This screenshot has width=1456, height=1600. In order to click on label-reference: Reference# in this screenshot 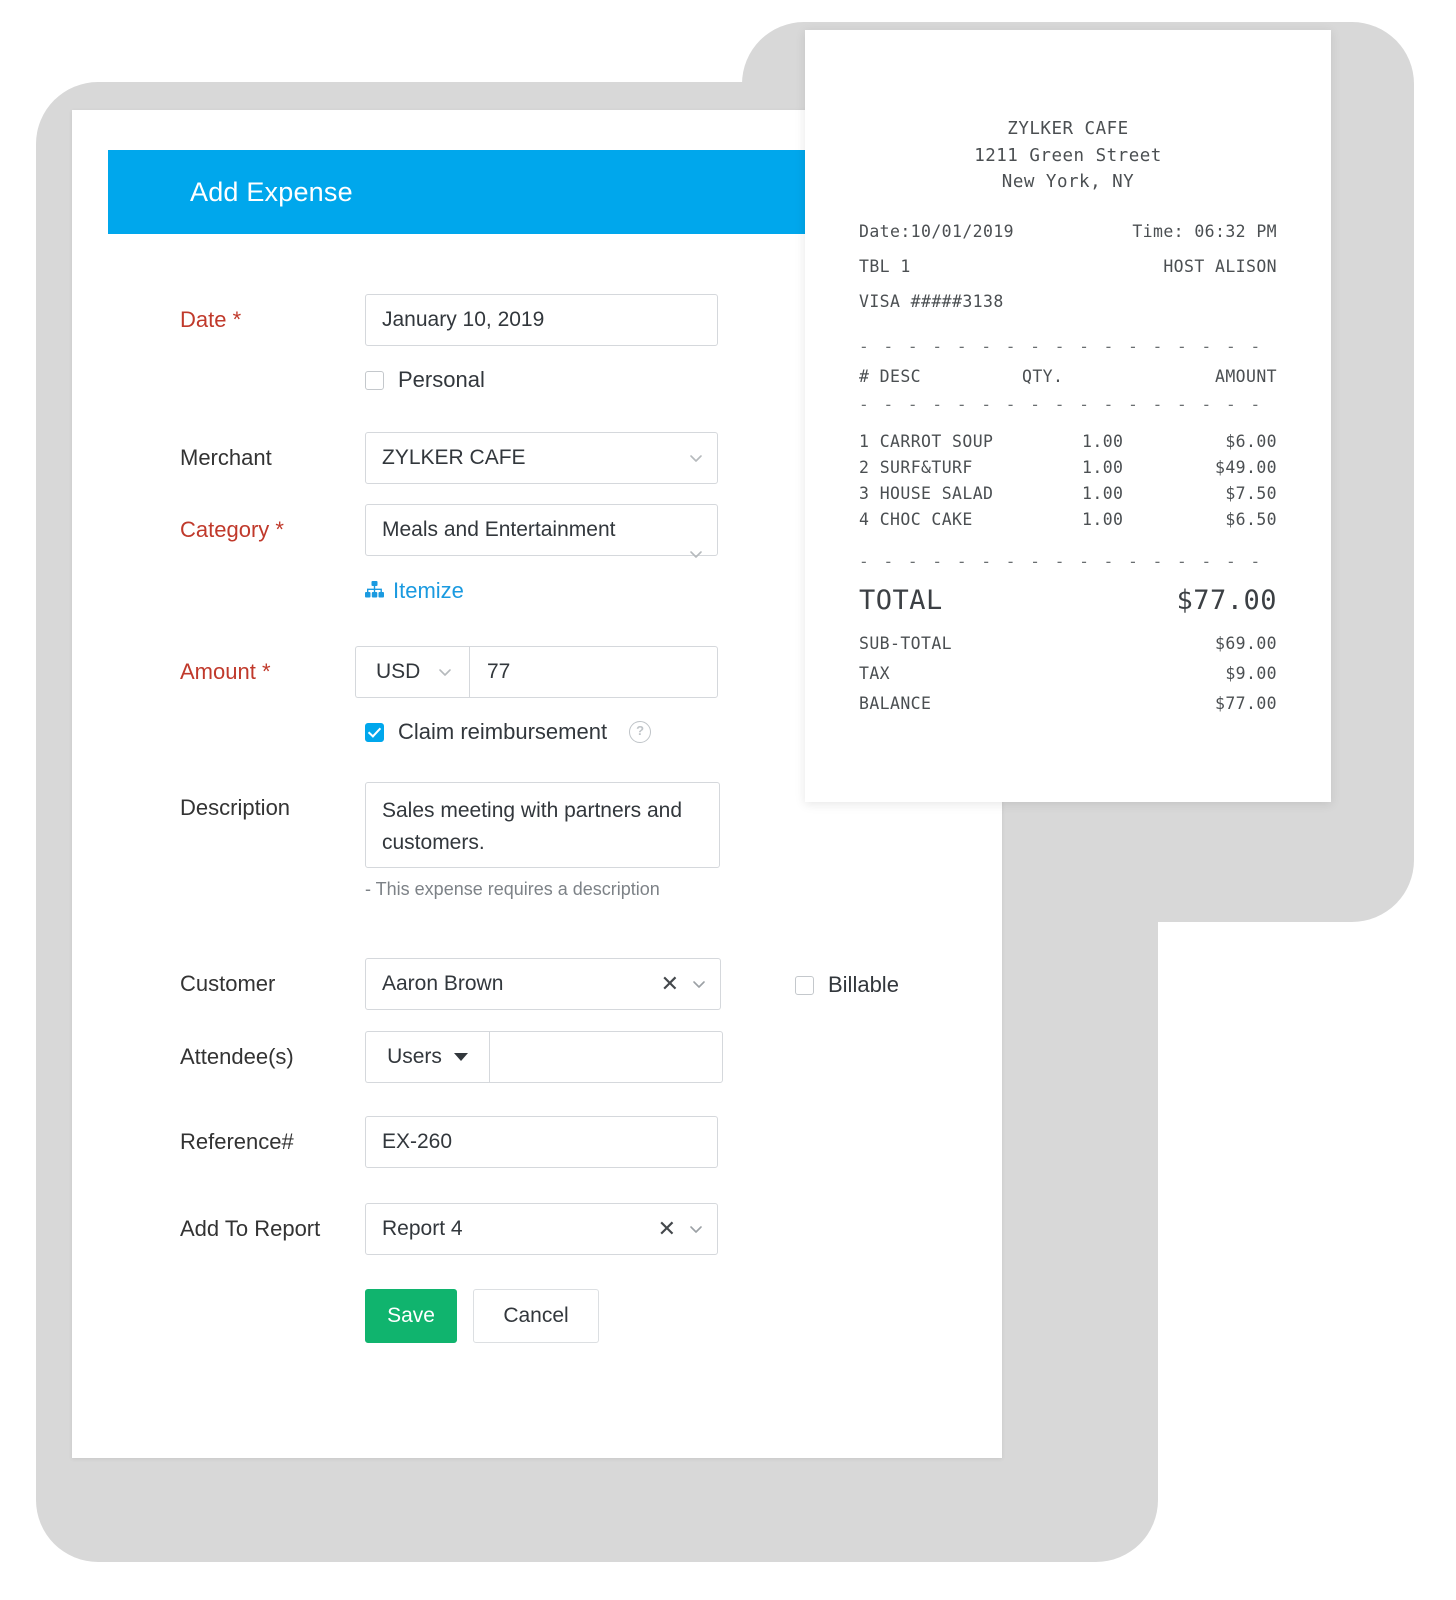, I will do `click(237, 1141)`.